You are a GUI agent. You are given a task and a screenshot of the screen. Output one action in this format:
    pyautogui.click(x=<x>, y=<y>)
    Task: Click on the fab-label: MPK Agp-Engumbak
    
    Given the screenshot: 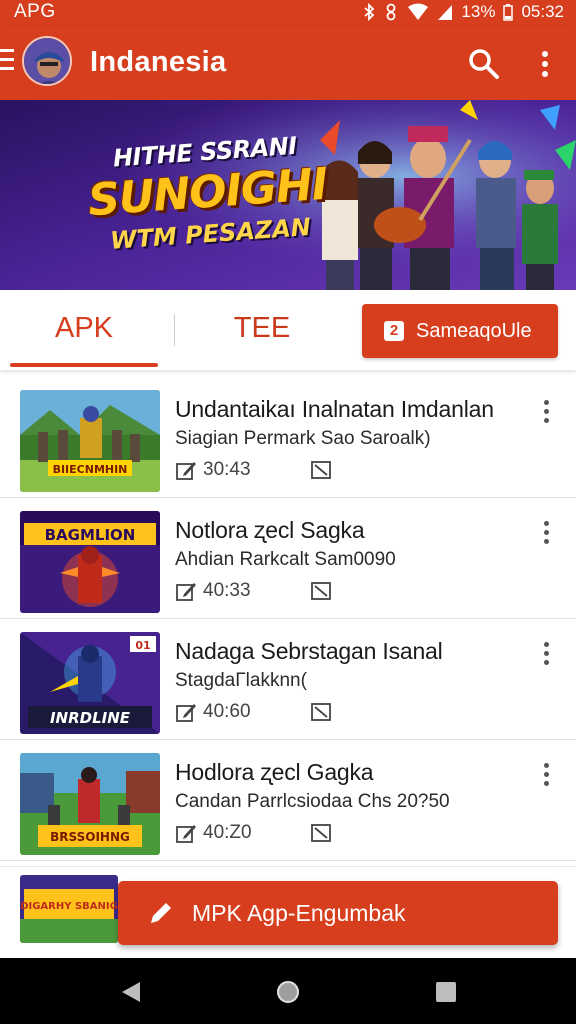 What is the action you would take?
    pyautogui.click(x=299, y=912)
    